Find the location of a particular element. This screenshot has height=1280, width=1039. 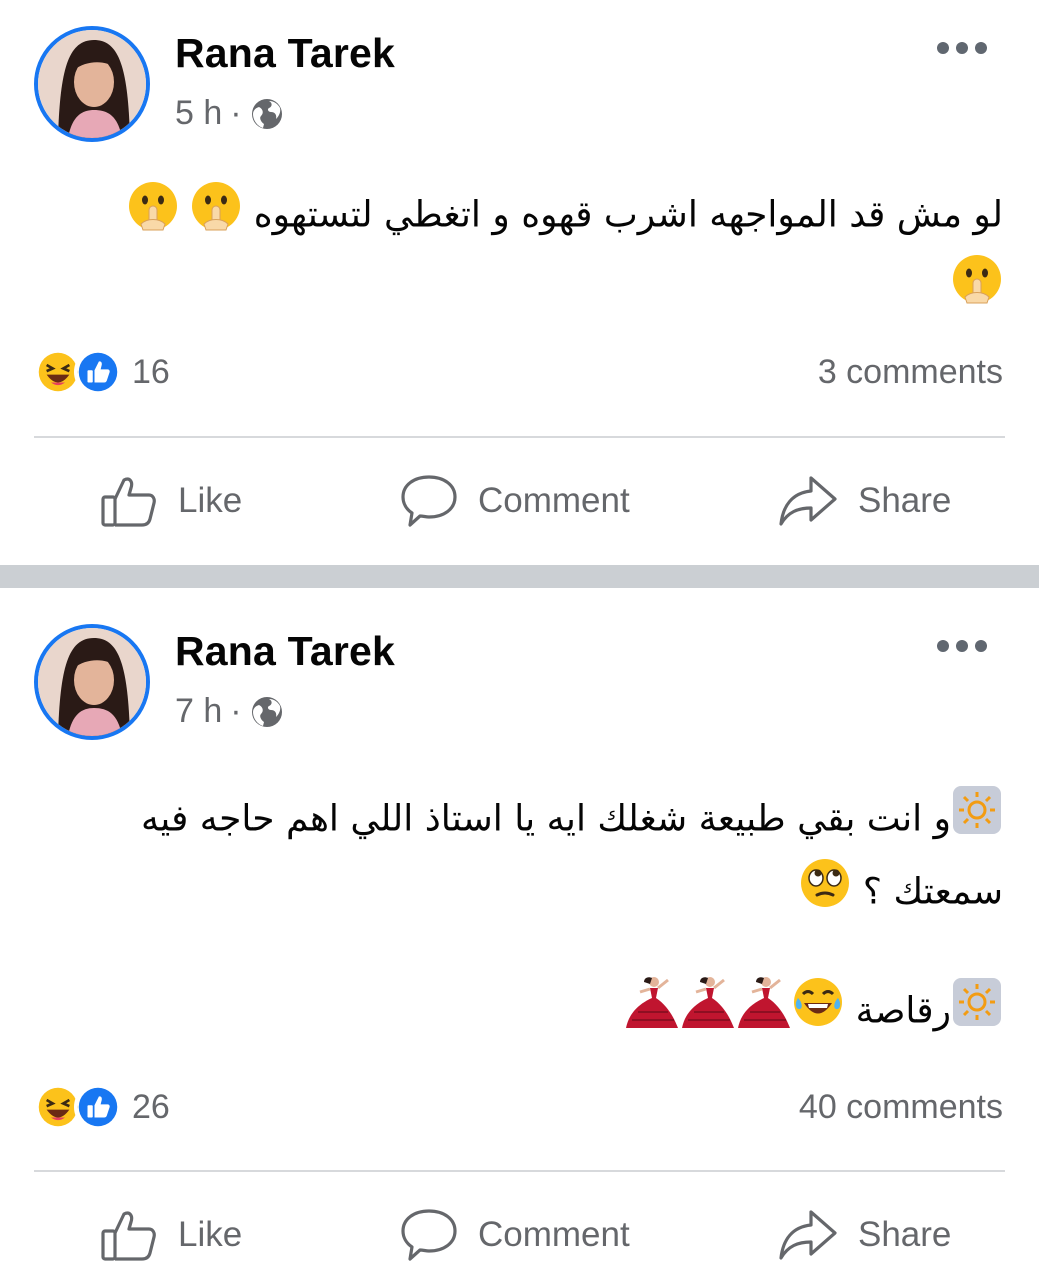

comments-count: 3 comments is located at coordinates (910, 372).